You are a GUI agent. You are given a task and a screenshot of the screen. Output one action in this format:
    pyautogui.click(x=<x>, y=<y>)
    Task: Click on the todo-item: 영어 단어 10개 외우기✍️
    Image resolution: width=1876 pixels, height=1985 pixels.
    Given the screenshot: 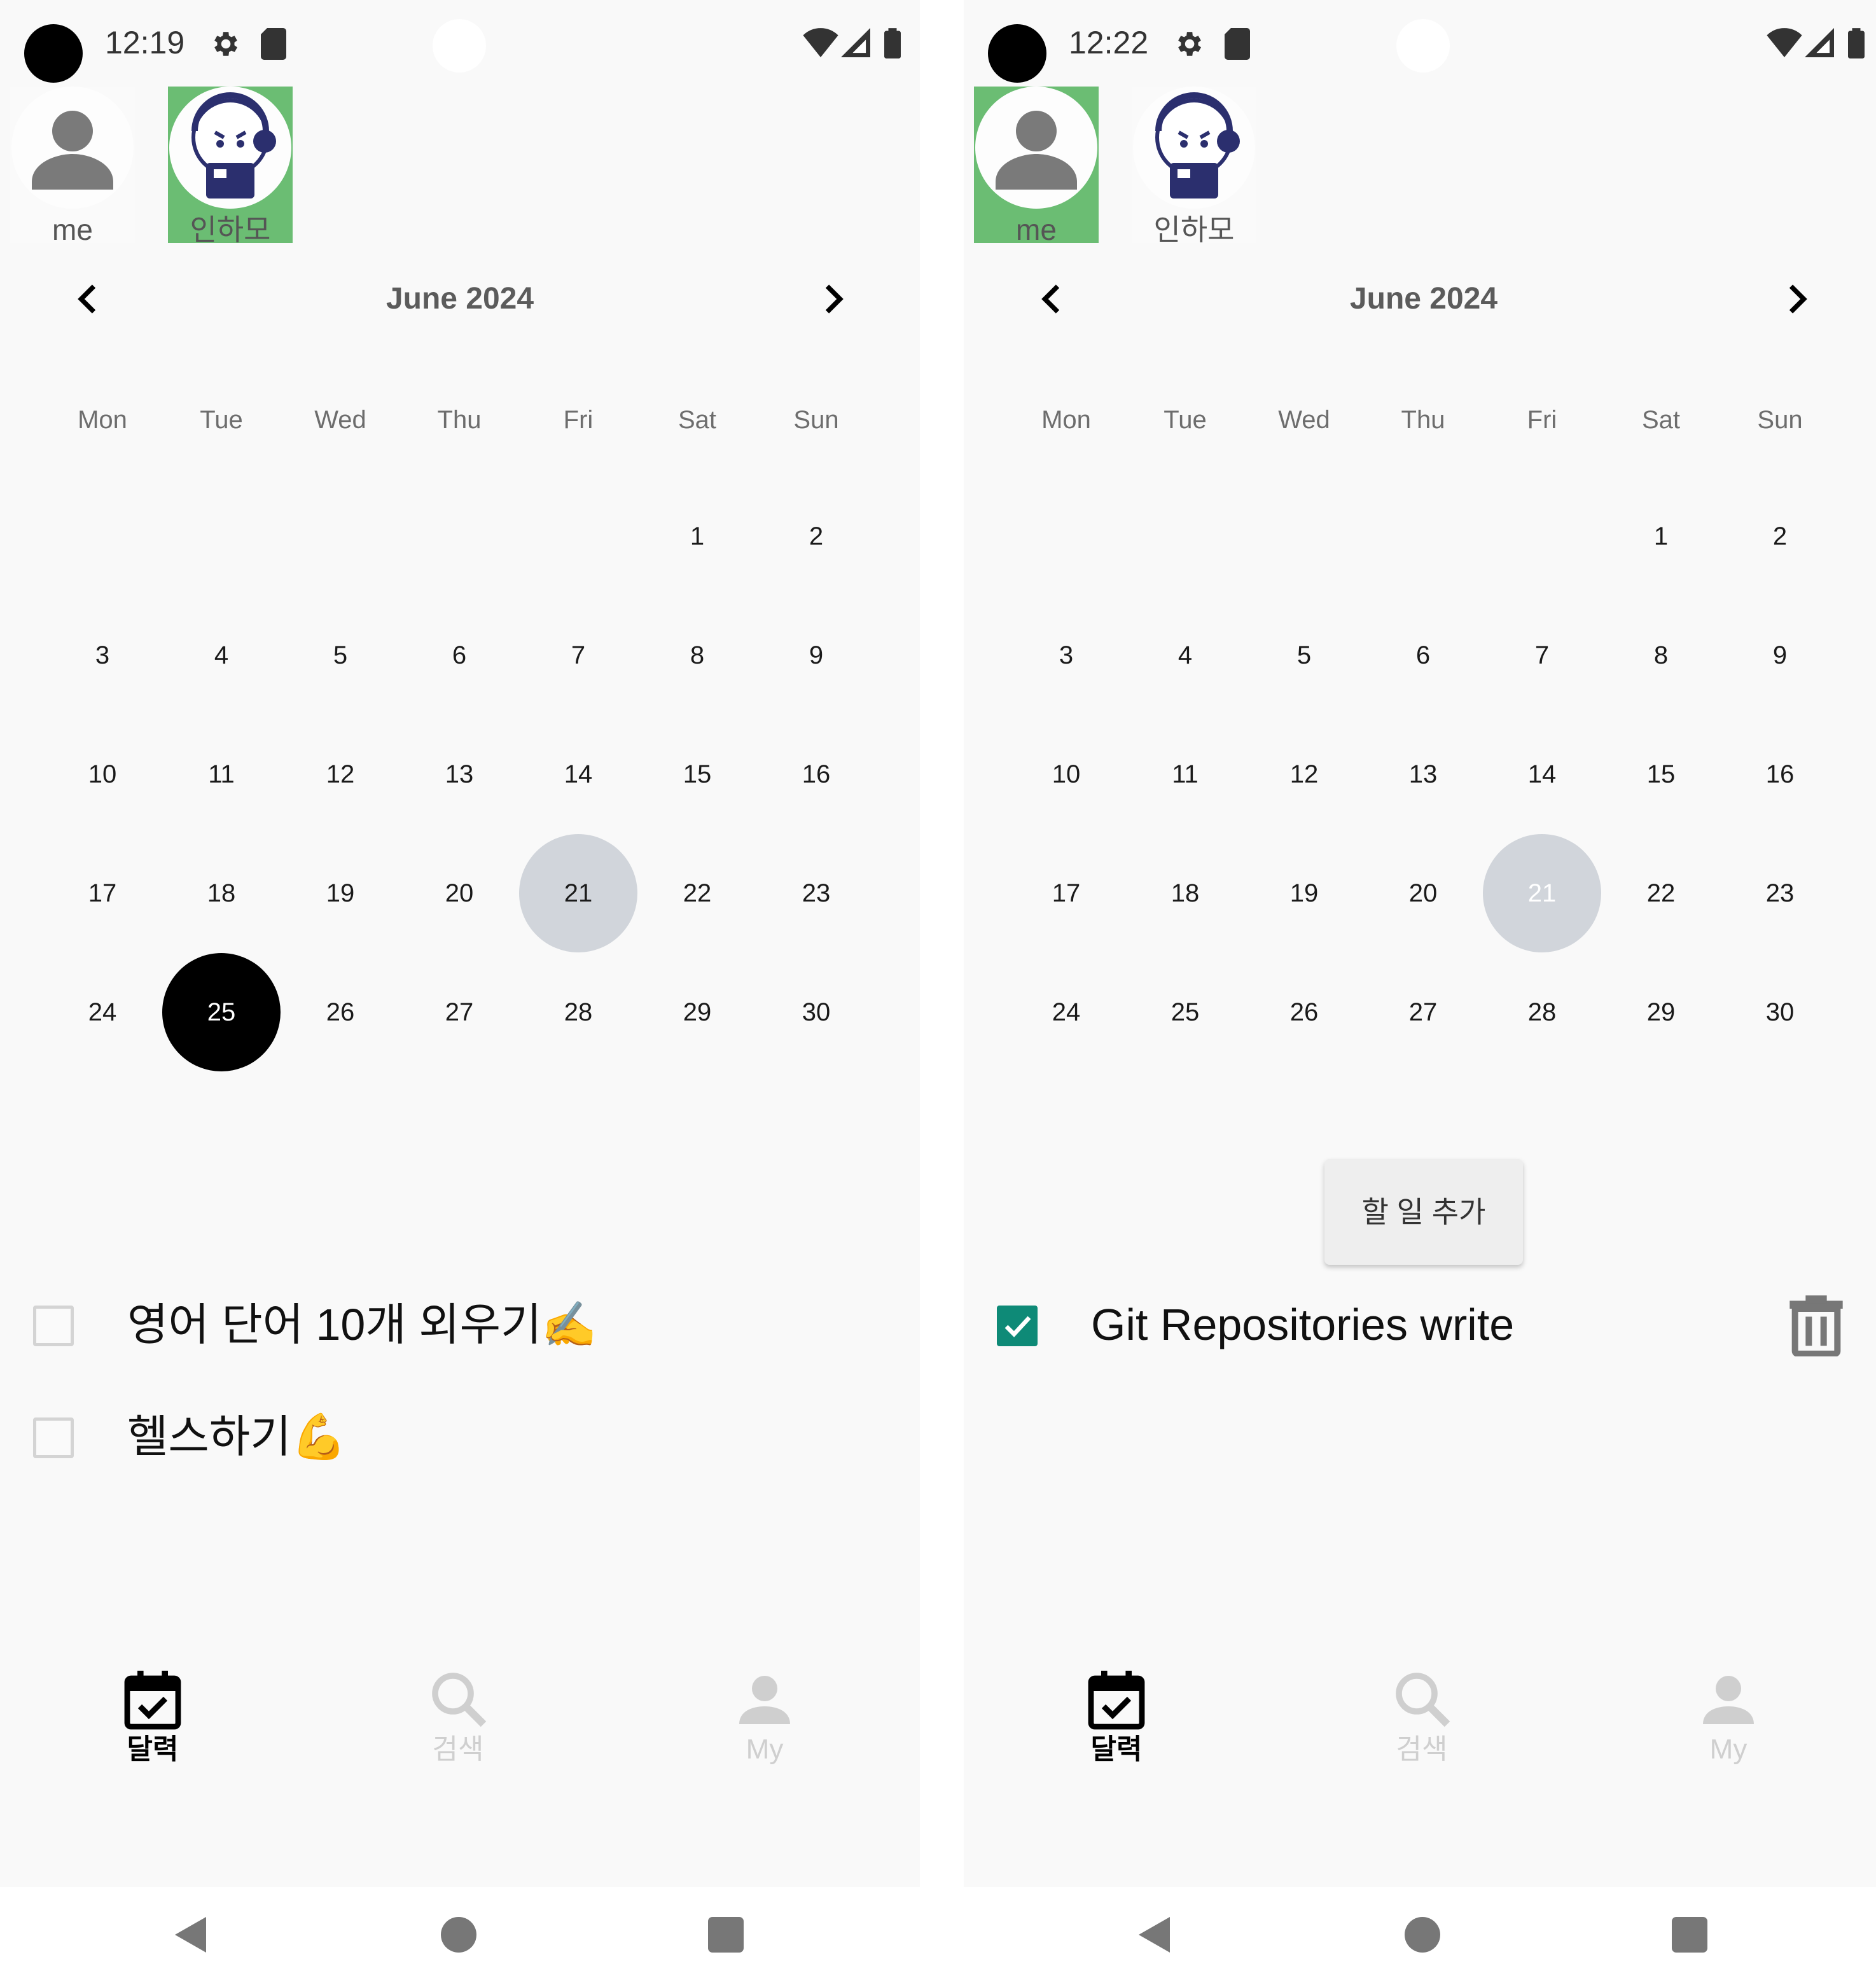 What is the action you would take?
    pyautogui.click(x=460, y=1324)
    